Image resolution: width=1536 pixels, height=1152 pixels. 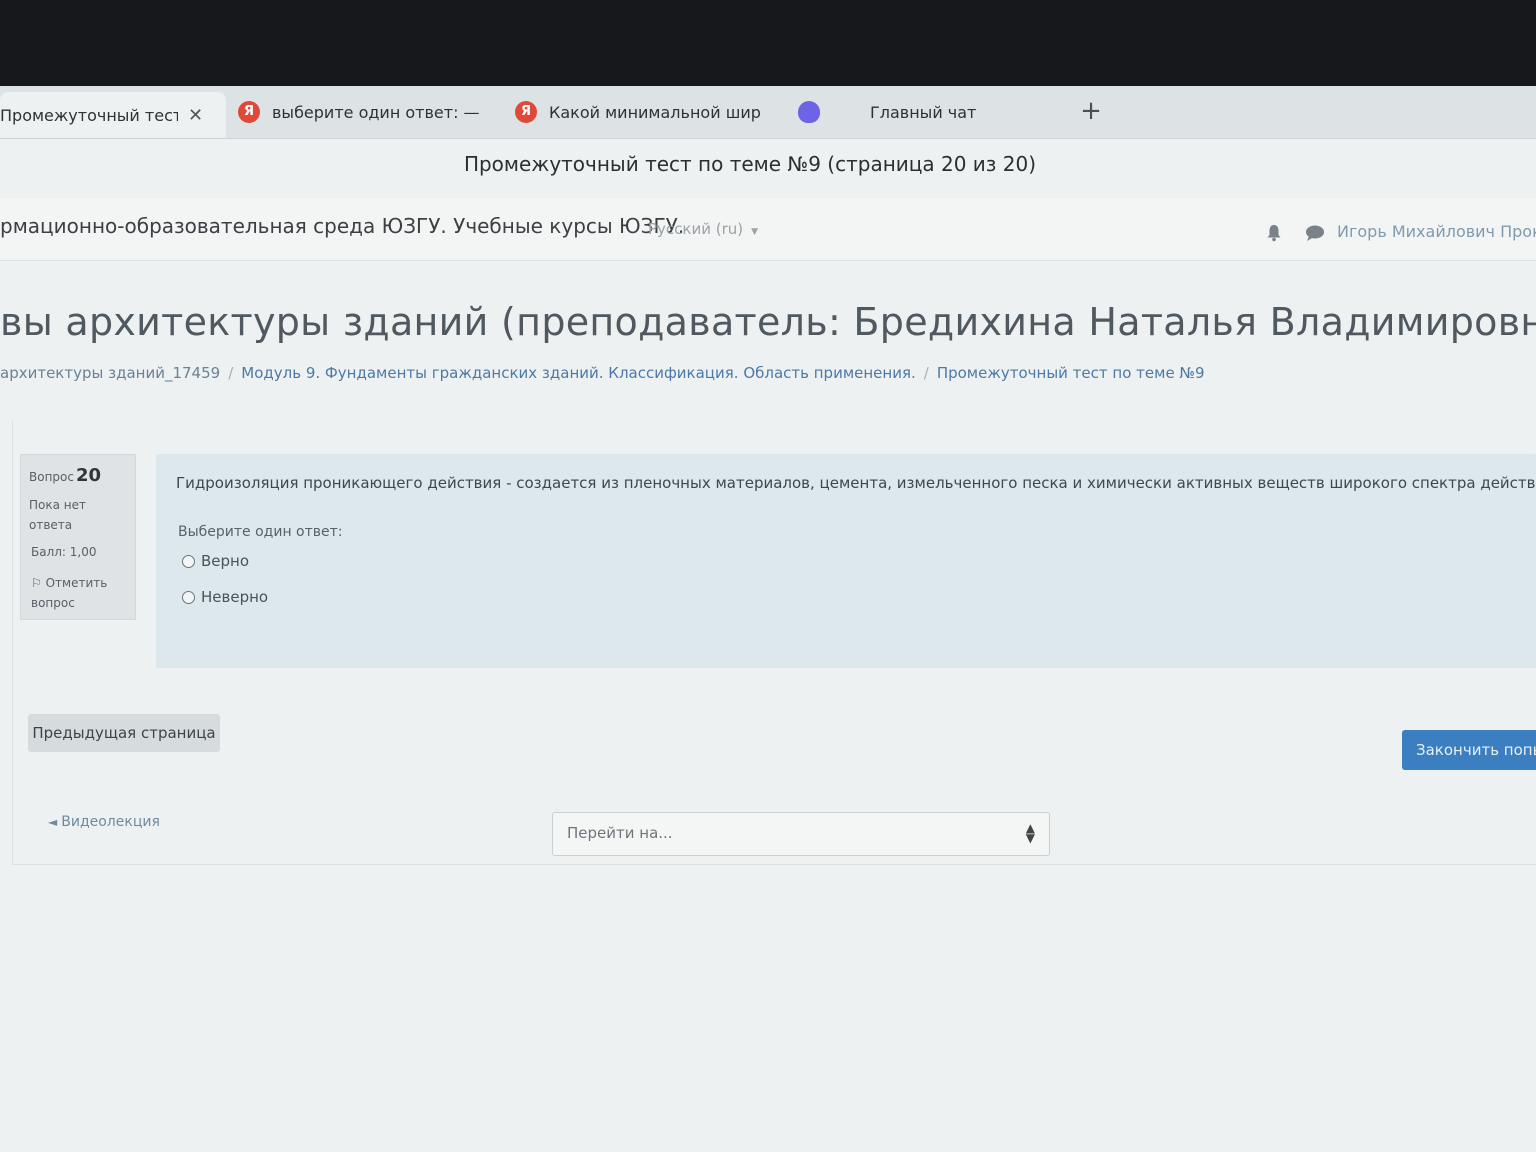 What do you see at coordinates (88, 475) in the screenshot?
I see `question-number-value: 20` at bounding box center [88, 475].